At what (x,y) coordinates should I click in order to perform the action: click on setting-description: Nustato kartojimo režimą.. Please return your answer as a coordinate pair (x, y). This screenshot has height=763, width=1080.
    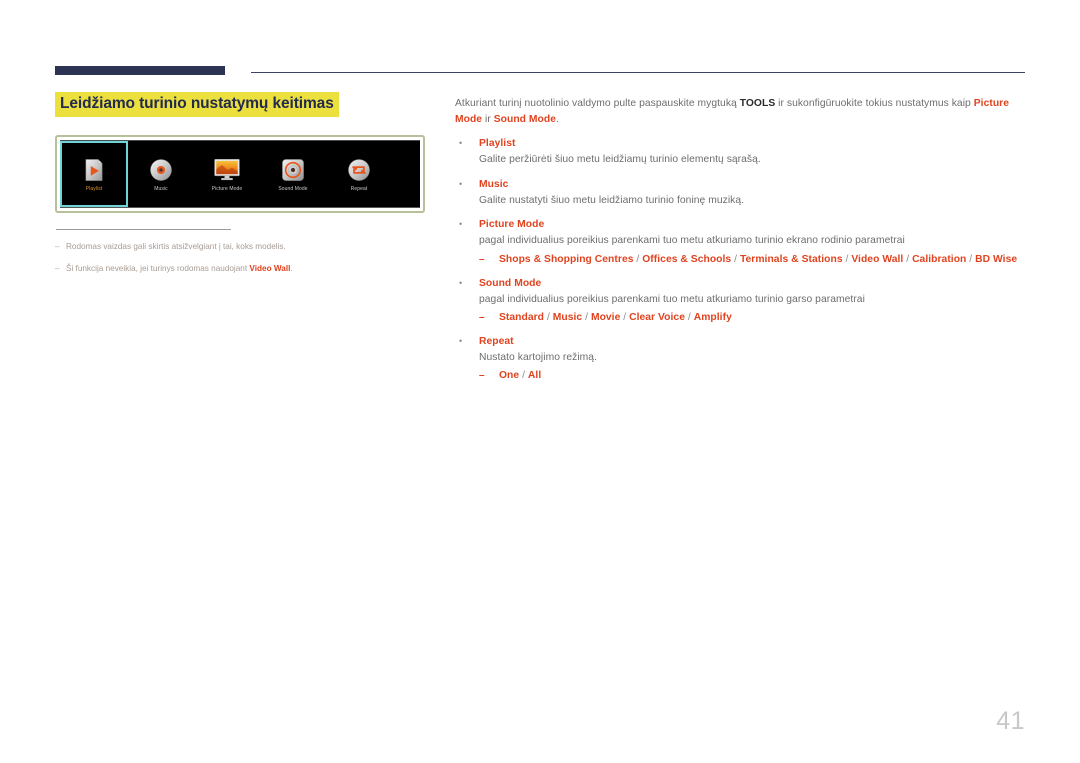
    Looking at the image, I should click on (538, 358).